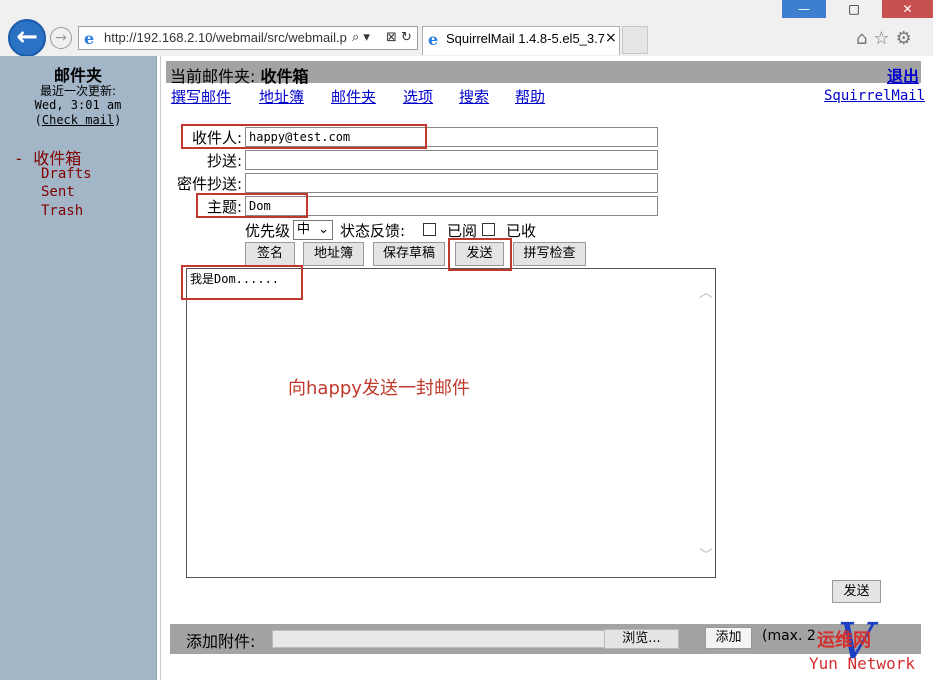  What do you see at coordinates (635, 40) in the screenshot?
I see `new-tab-button` at bounding box center [635, 40].